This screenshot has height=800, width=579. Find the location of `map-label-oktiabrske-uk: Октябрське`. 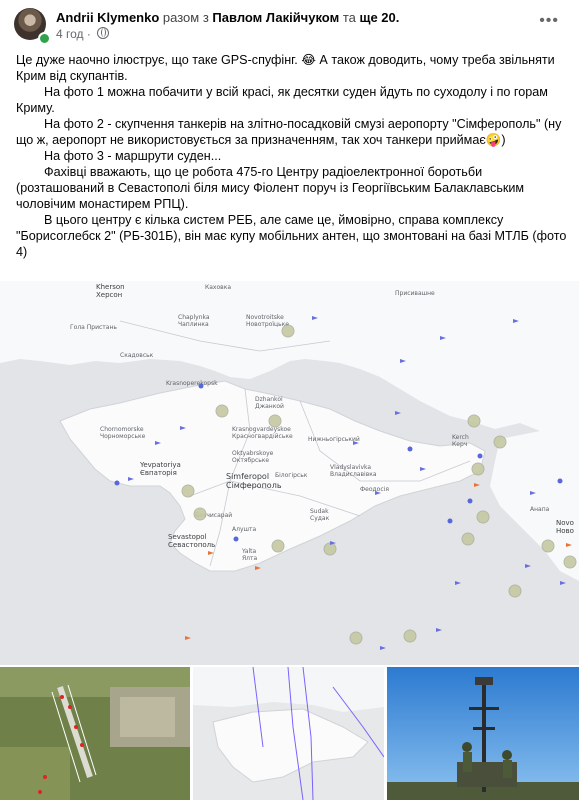

map-label-oktiabrske-uk: Октябрське is located at coordinates (250, 460).